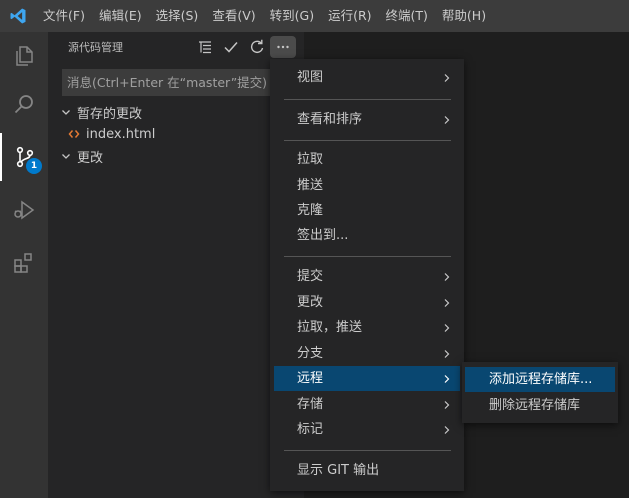  I want to click on commit-message-input: 消息(Ctrl+Enter 在“master”提交), so click(166, 82).